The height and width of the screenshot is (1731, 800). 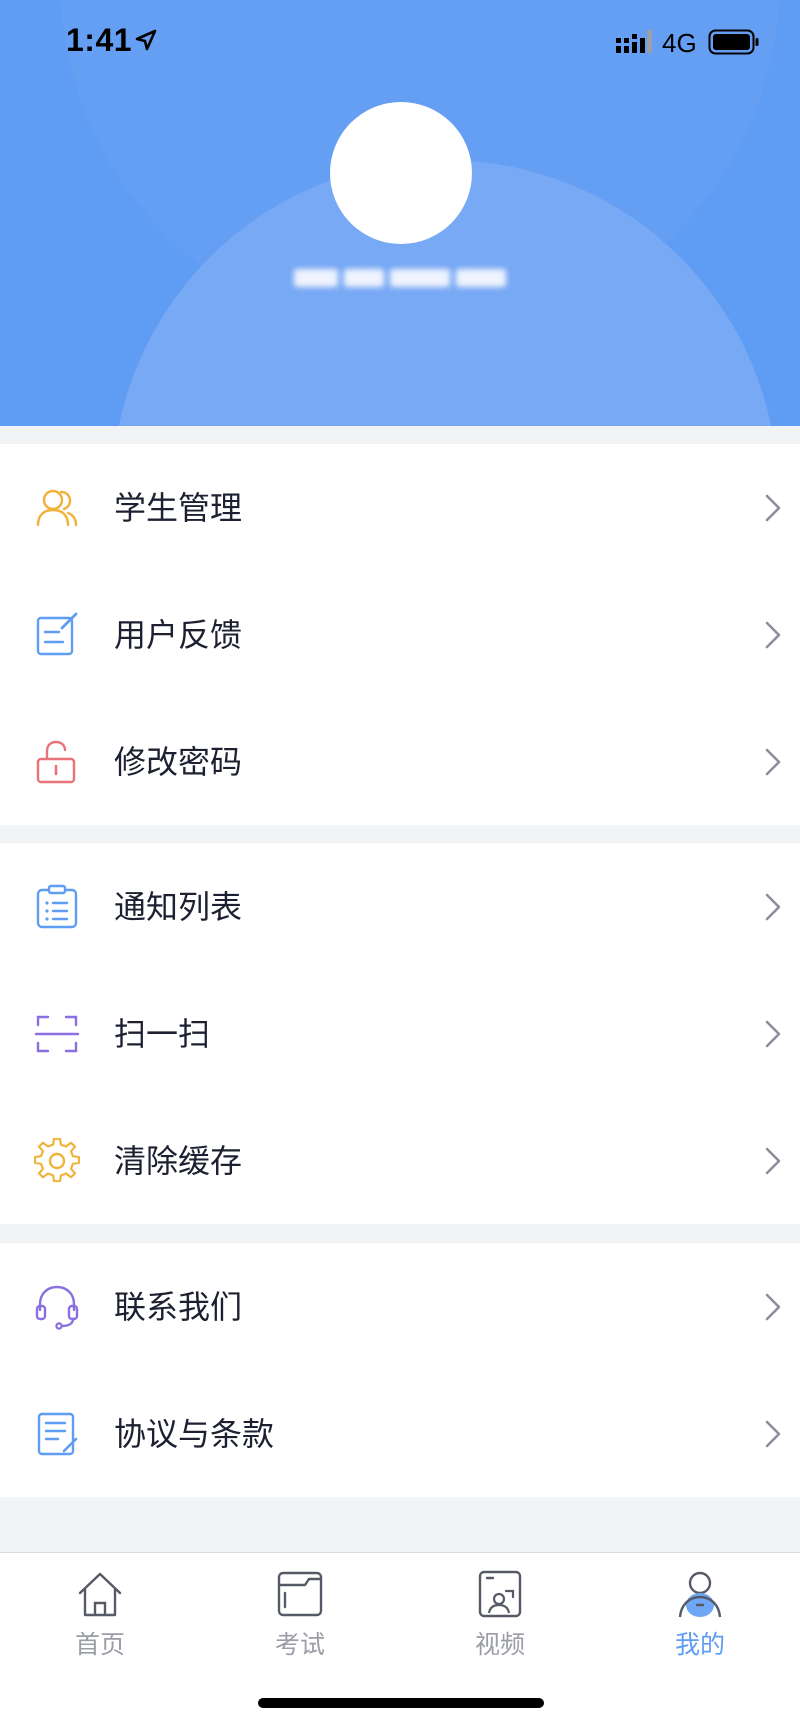 I want to click on tab-mine: 我的, so click(x=700, y=1619).